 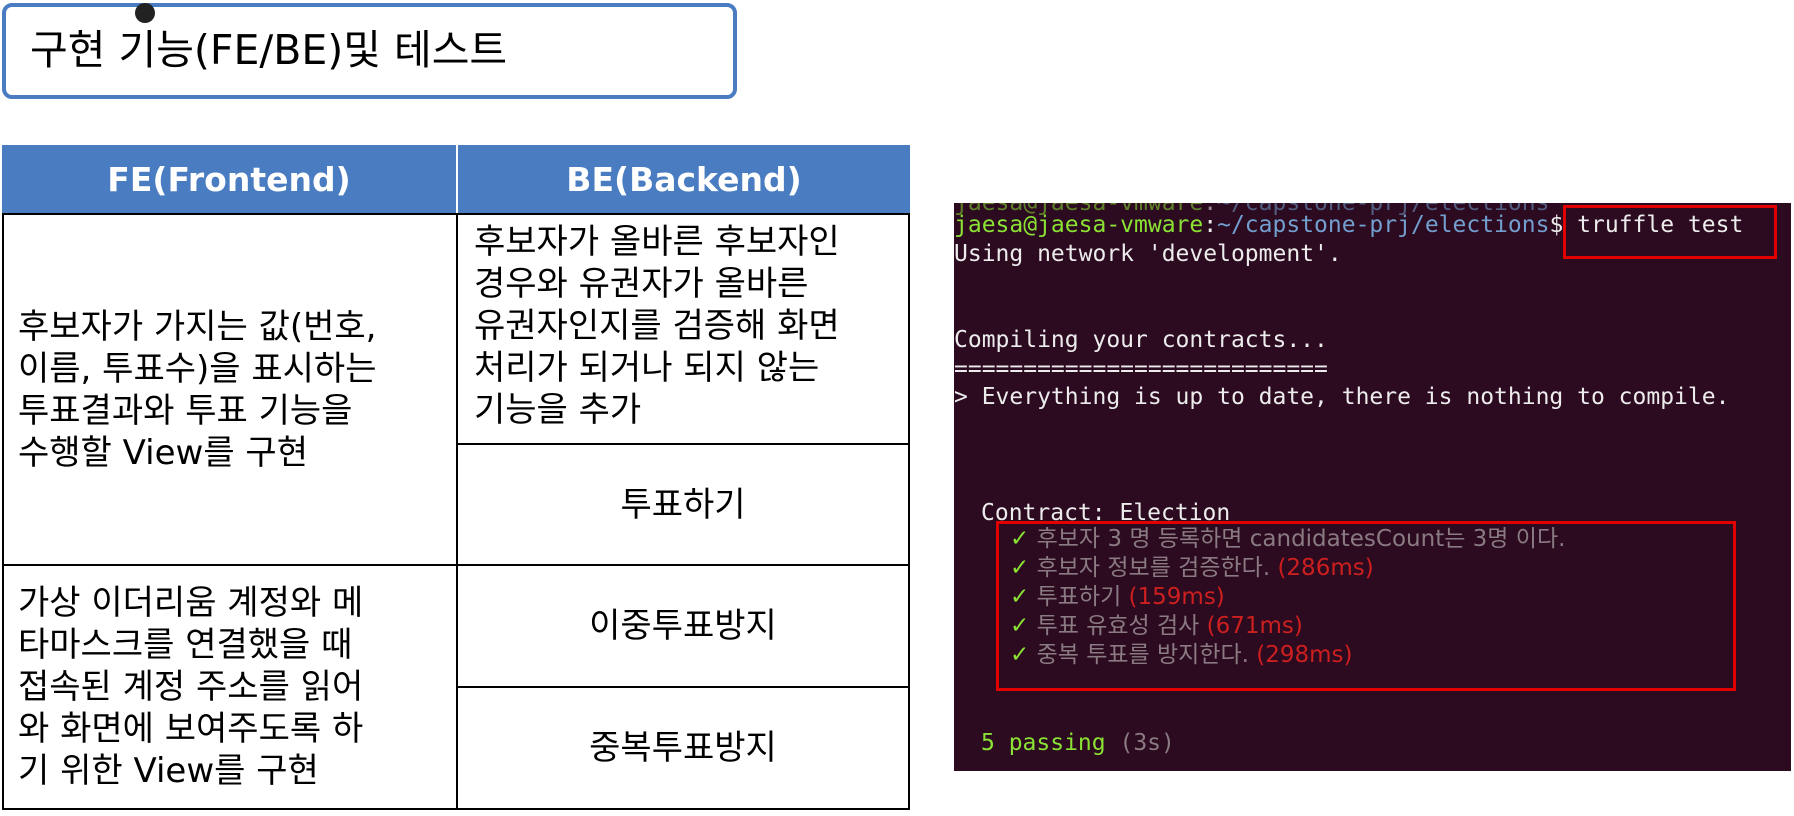 I want to click on be-cell-3: 이중투표방지, so click(x=683, y=627).